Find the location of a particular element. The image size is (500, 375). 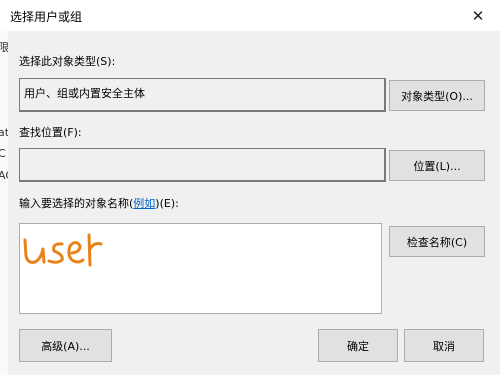

object-type-label: 选择此对象类型(S): is located at coordinates (67, 61).